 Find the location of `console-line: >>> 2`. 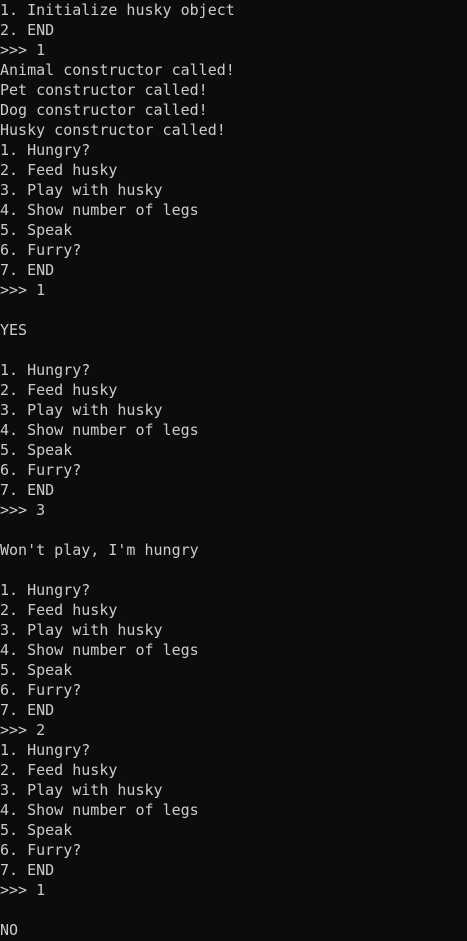

console-line: >>> 2 is located at coordinates (23, 730).